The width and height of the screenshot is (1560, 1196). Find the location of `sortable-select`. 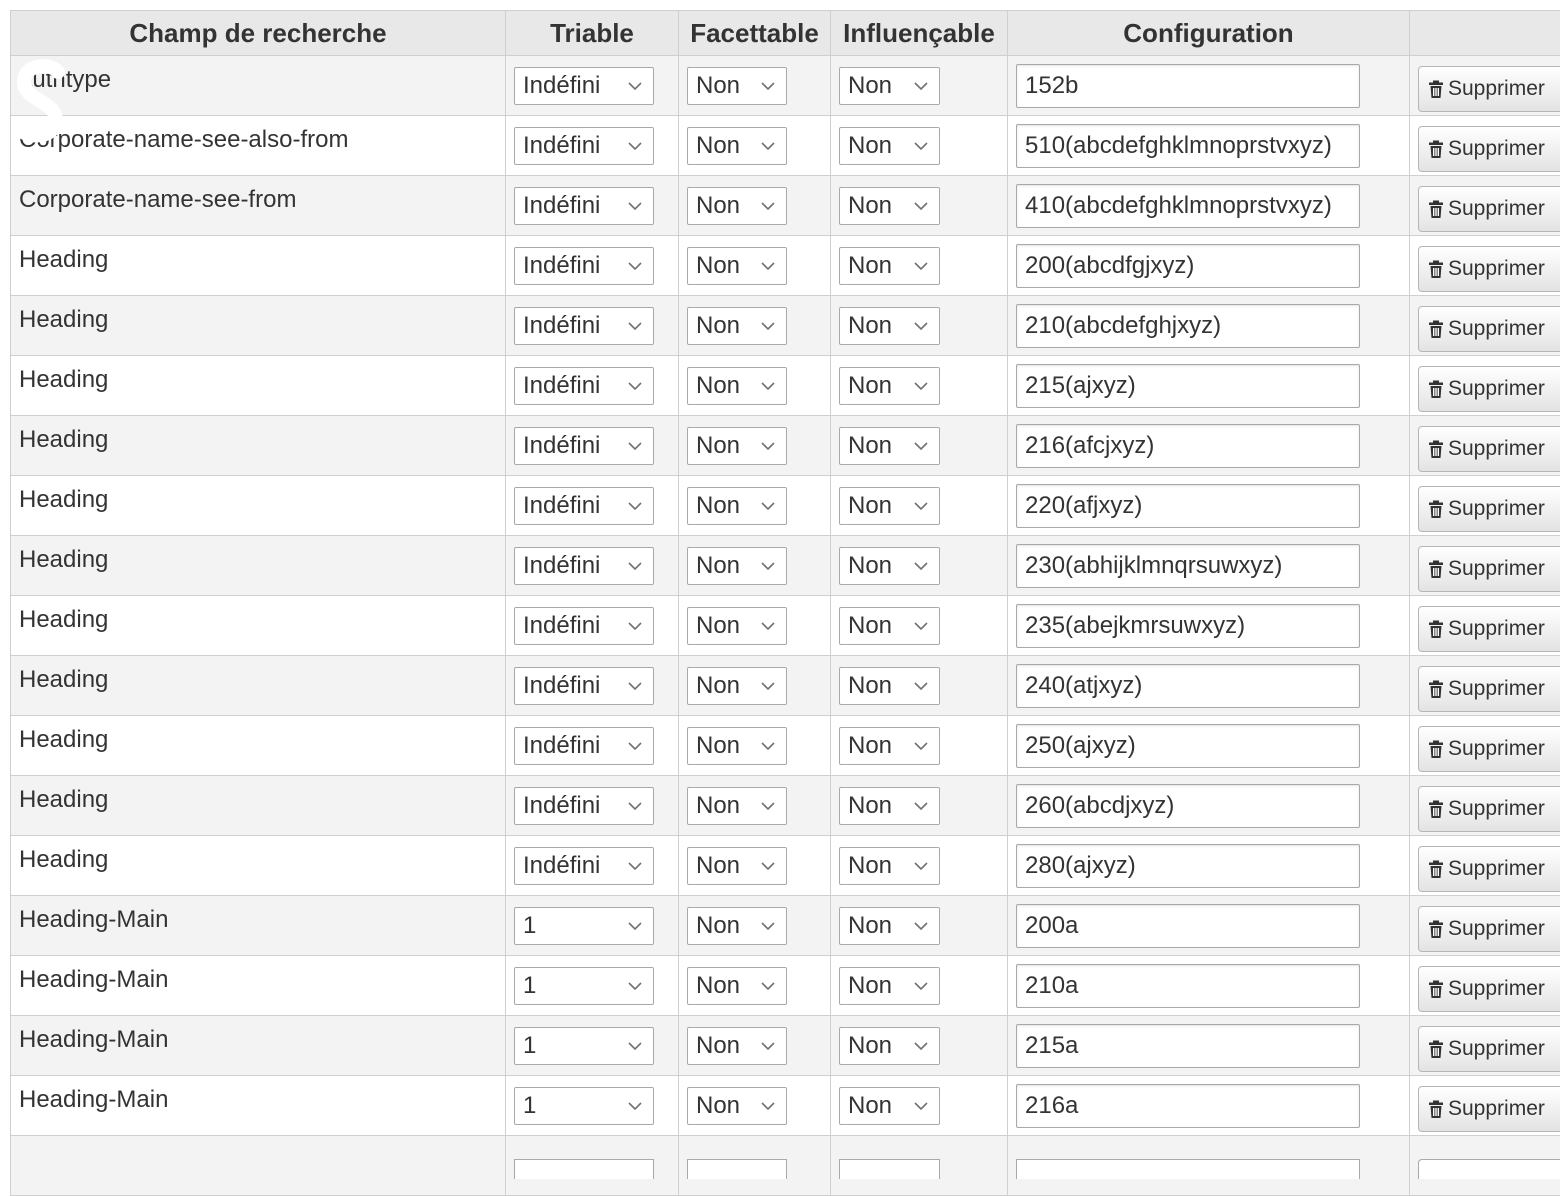

sortable-select is located at coordinates (584, 1169).